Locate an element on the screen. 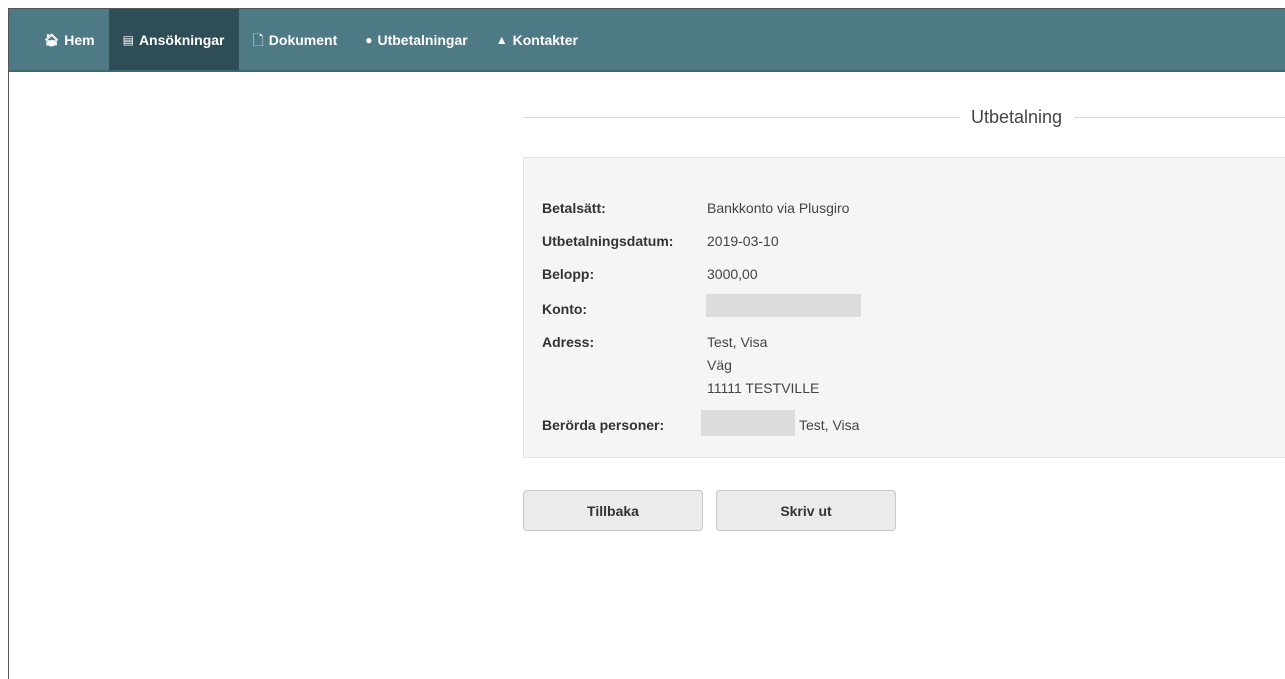  nav-item-kontakter: ▲ Kontakter is located at coordinates (537, 39).